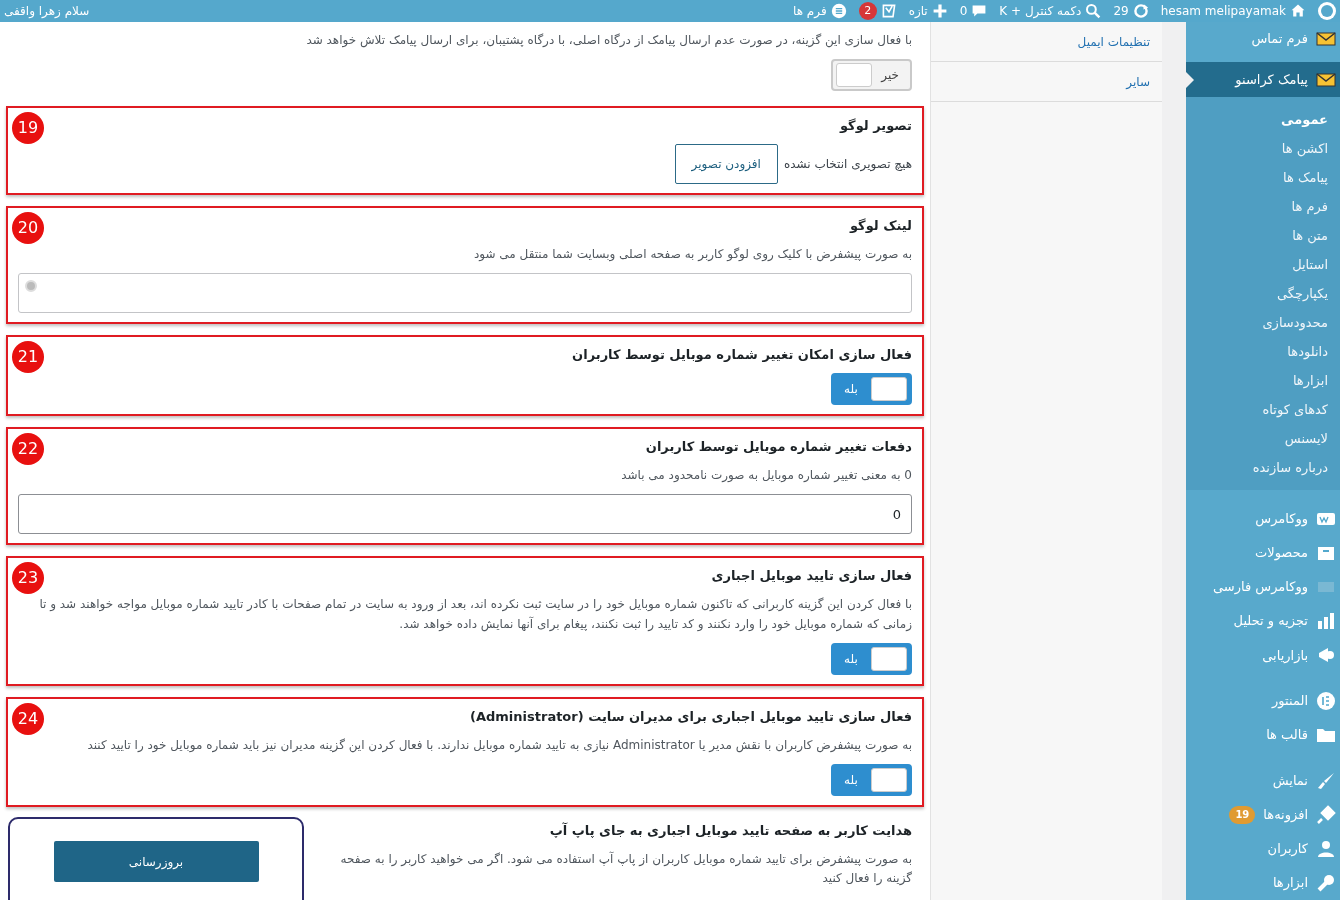 The image size is (1340, 900). I want to click on settings-tab: سایر, so click(1046, 82).